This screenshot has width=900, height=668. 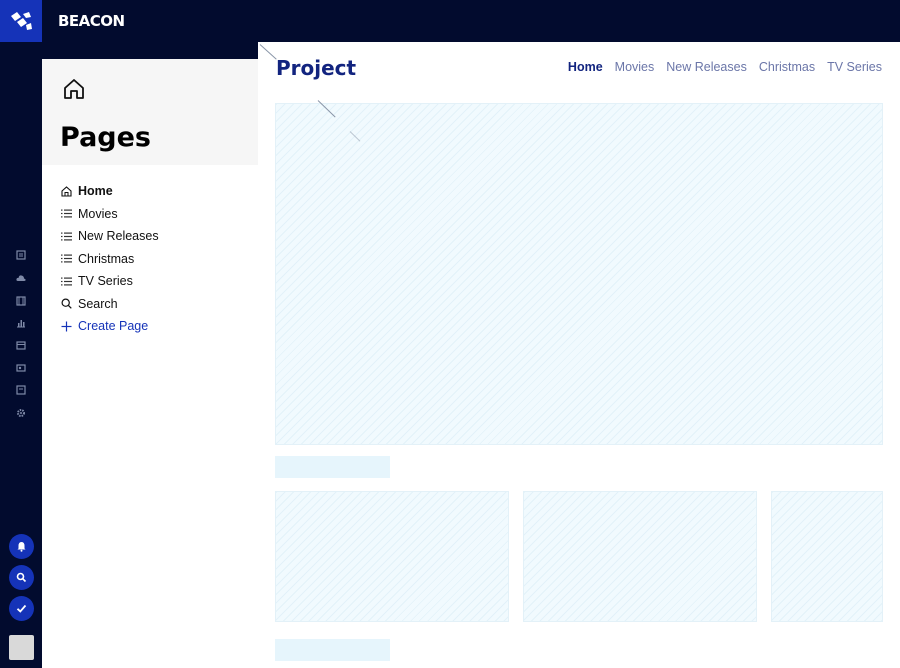 I want to click on plus-icon, so click(x=66, y=326).